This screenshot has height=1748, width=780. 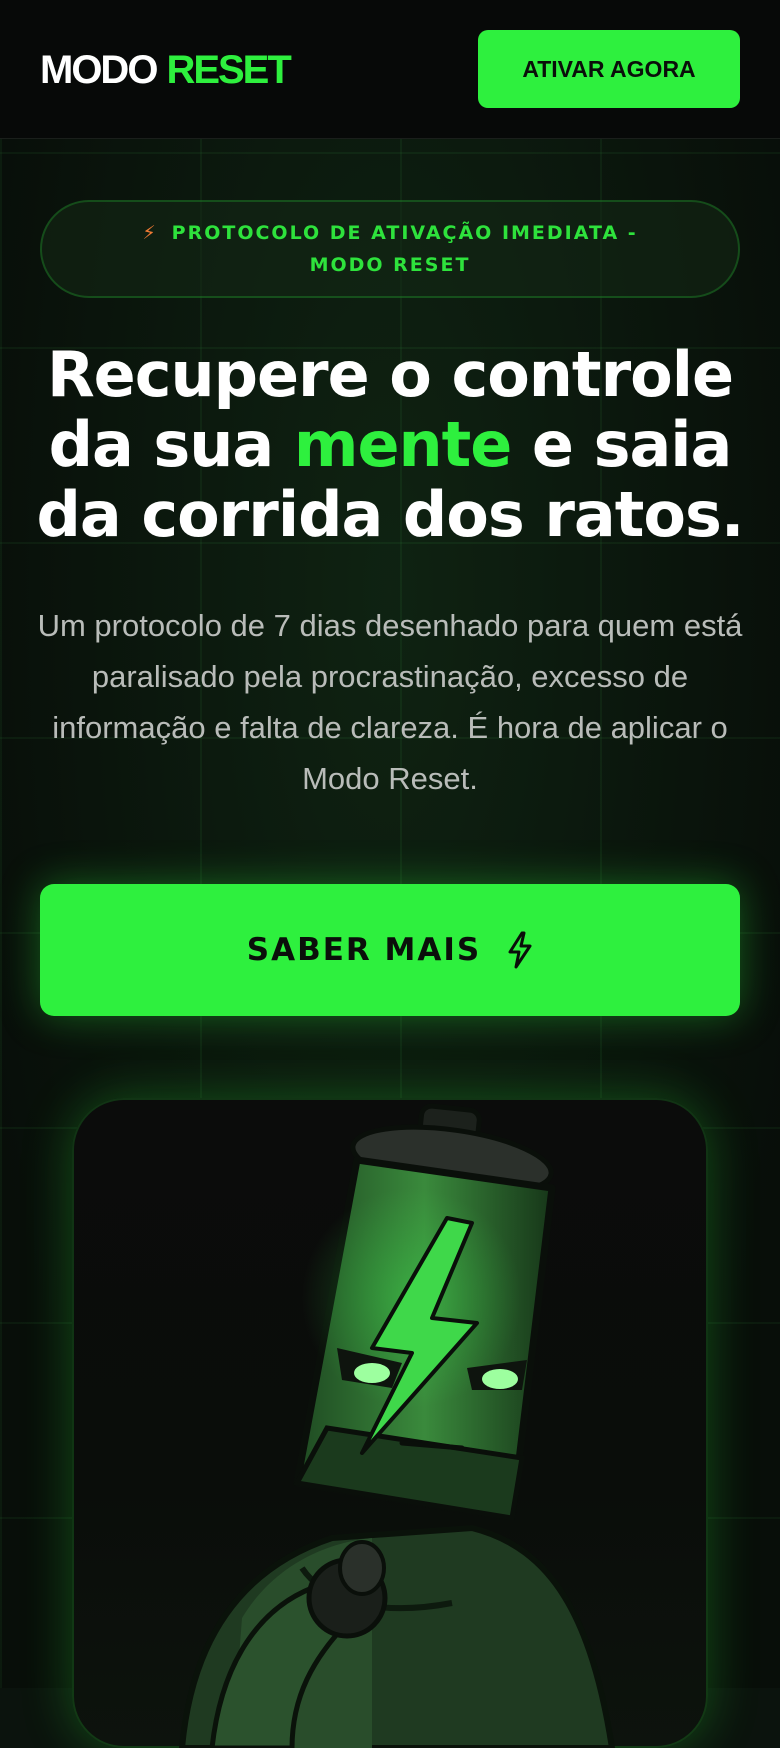 I want to click on lightning-bolt-icon, so click(x=520, y=950).